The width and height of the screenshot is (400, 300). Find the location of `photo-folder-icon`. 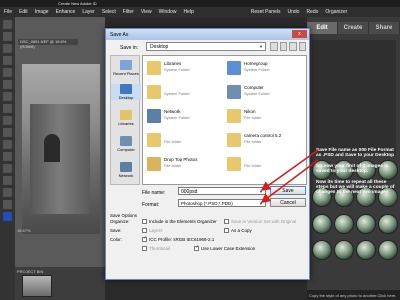

photo-folder-icon is located at coordinates (154, 164).